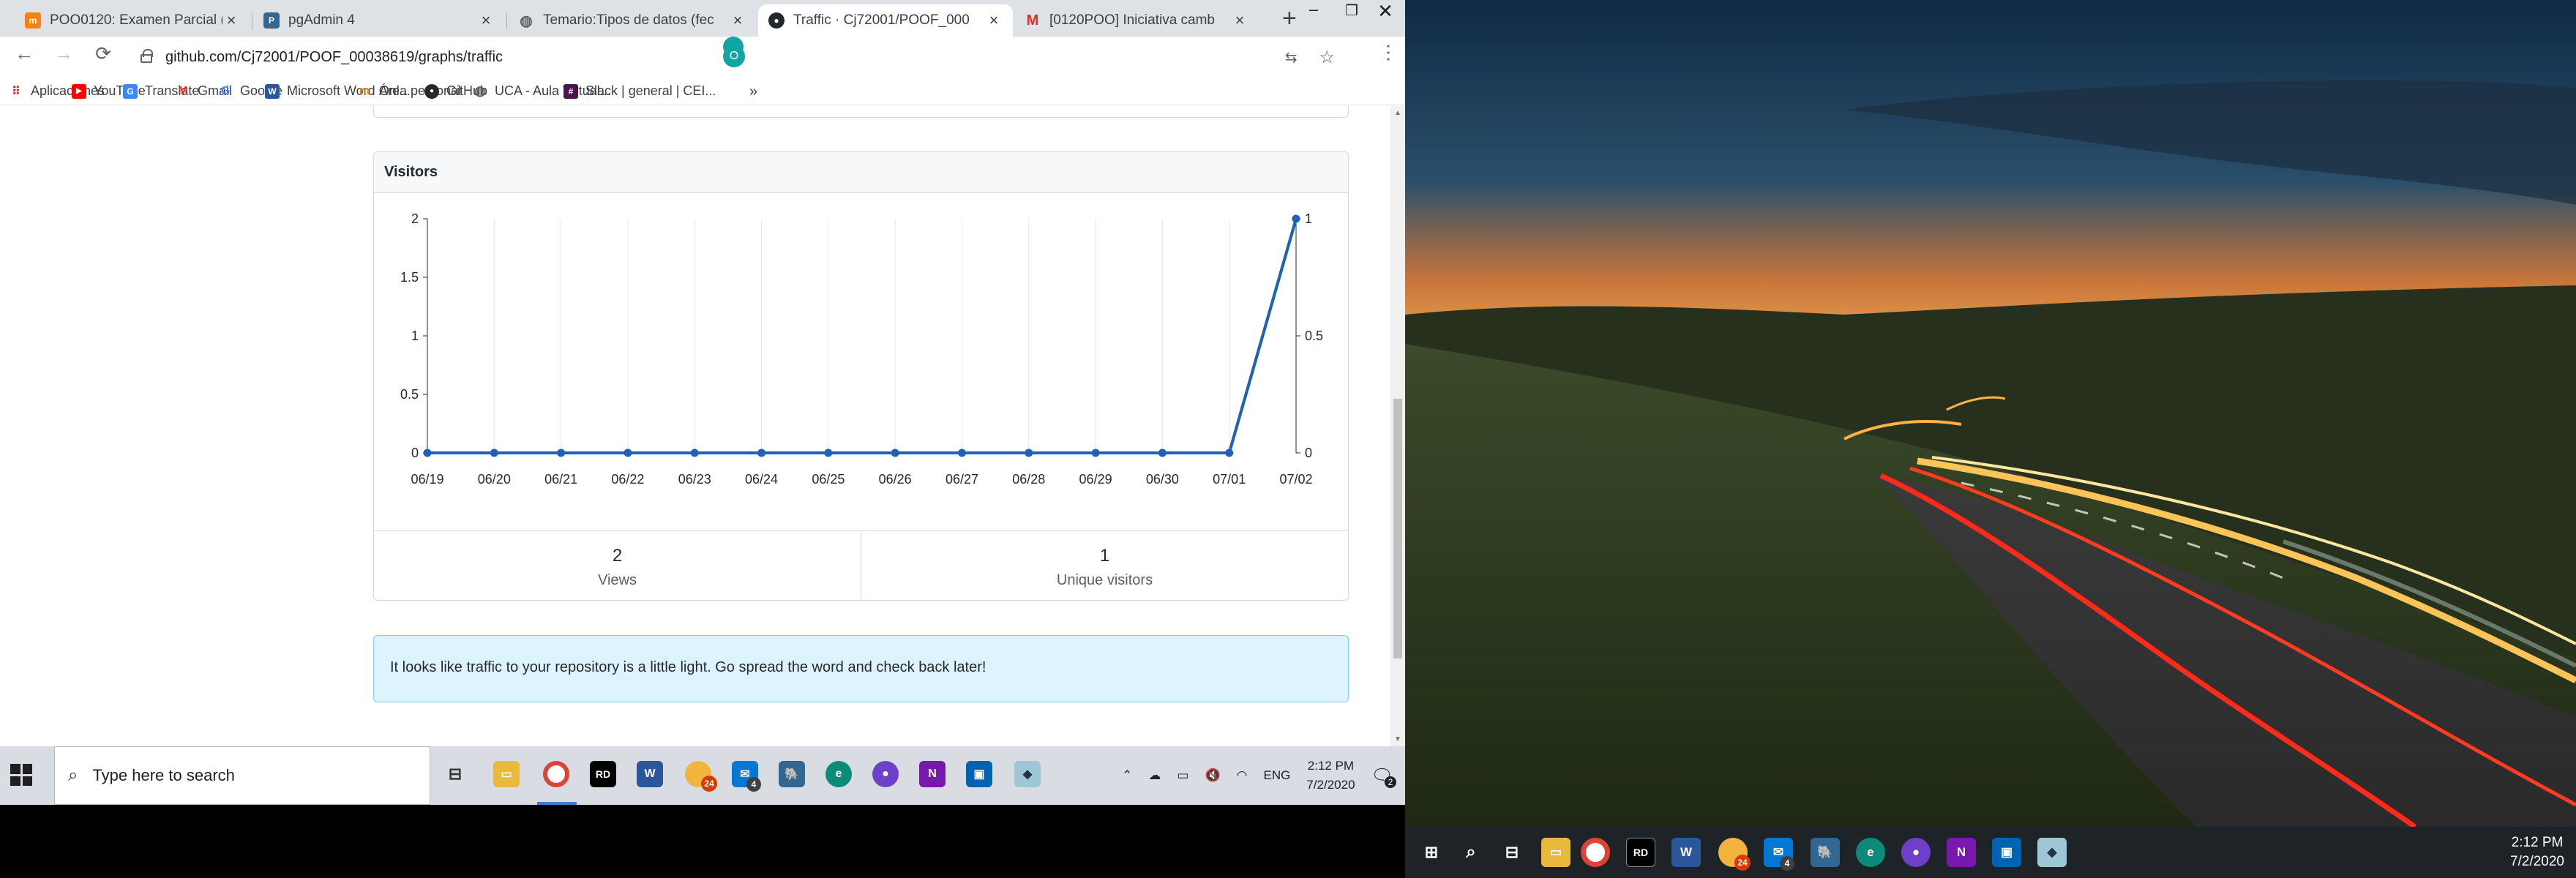 The height and width of the screenshot is (878, 2576). I want to click on chart-lines, so click(862, 336).